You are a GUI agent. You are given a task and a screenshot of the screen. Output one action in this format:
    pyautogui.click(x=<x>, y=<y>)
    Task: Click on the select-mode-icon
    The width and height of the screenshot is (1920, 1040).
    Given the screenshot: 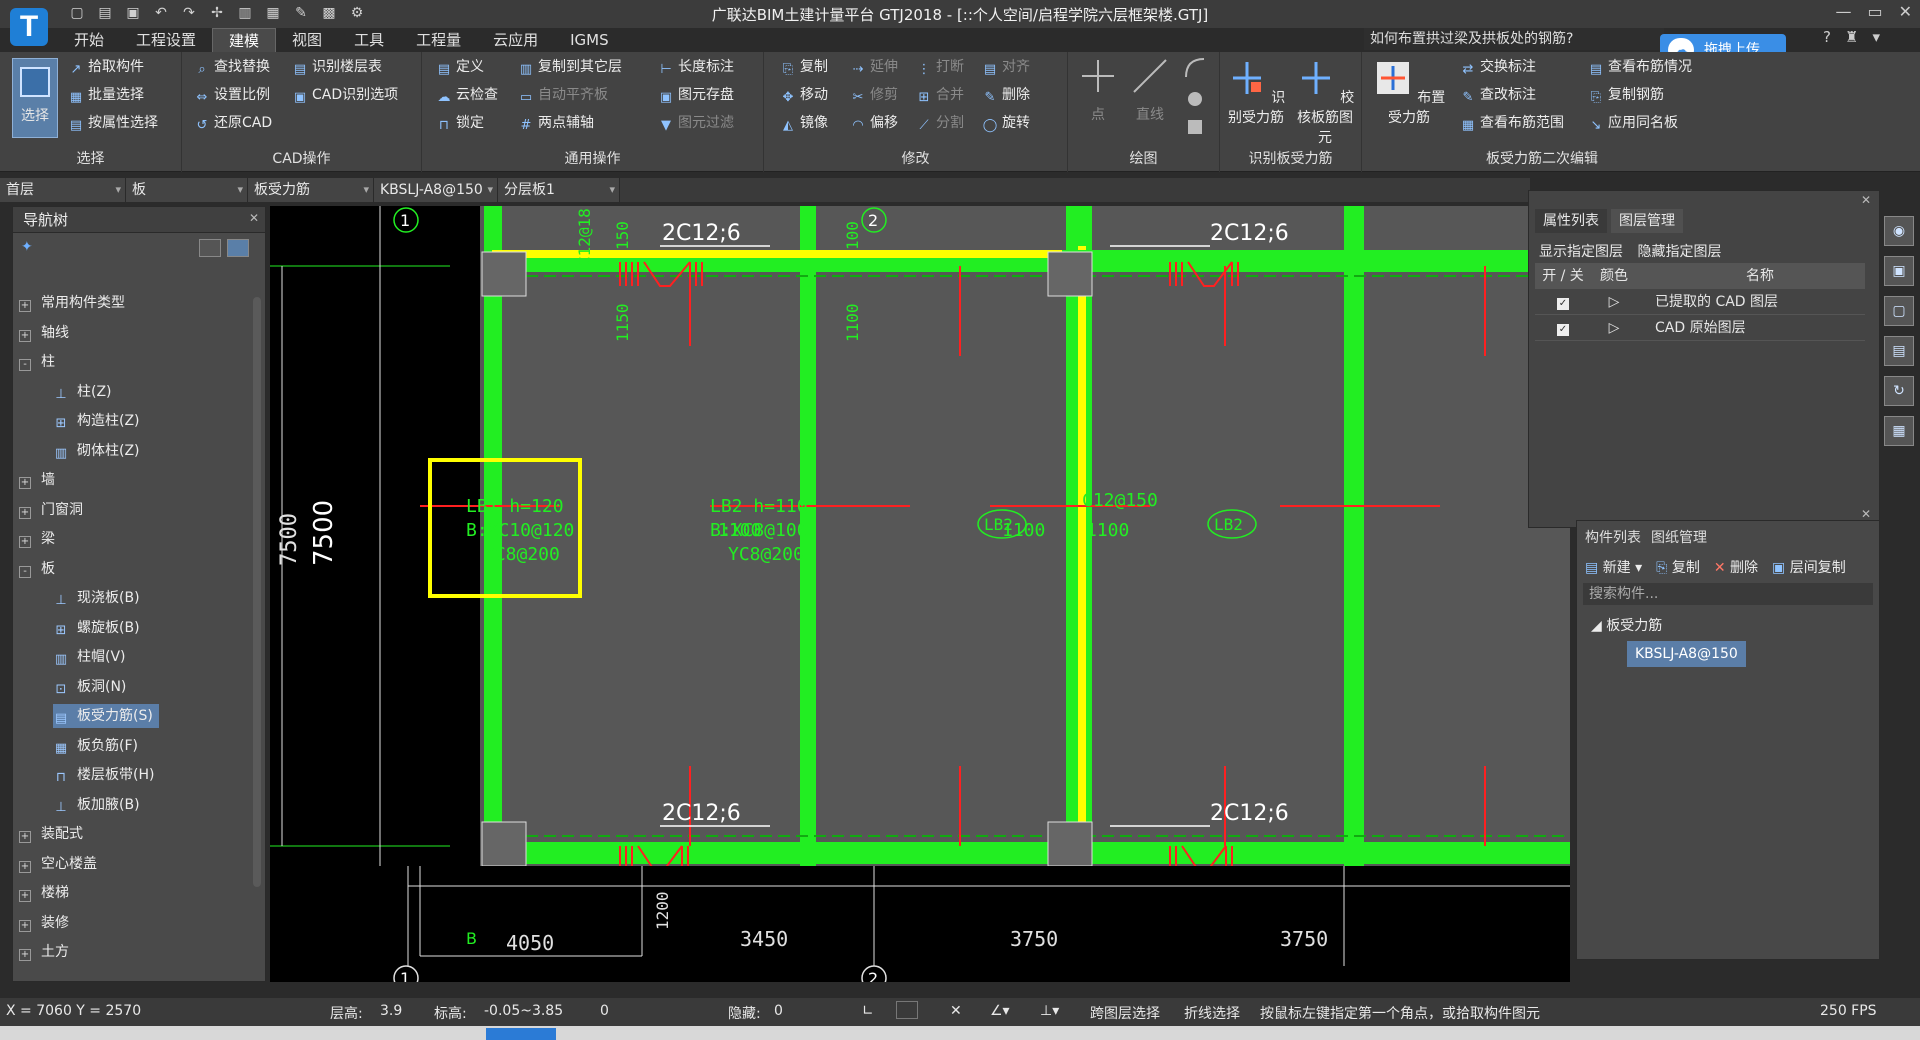 What is the action you would take?
    pyautogui.click(x=907, y=1010)
    